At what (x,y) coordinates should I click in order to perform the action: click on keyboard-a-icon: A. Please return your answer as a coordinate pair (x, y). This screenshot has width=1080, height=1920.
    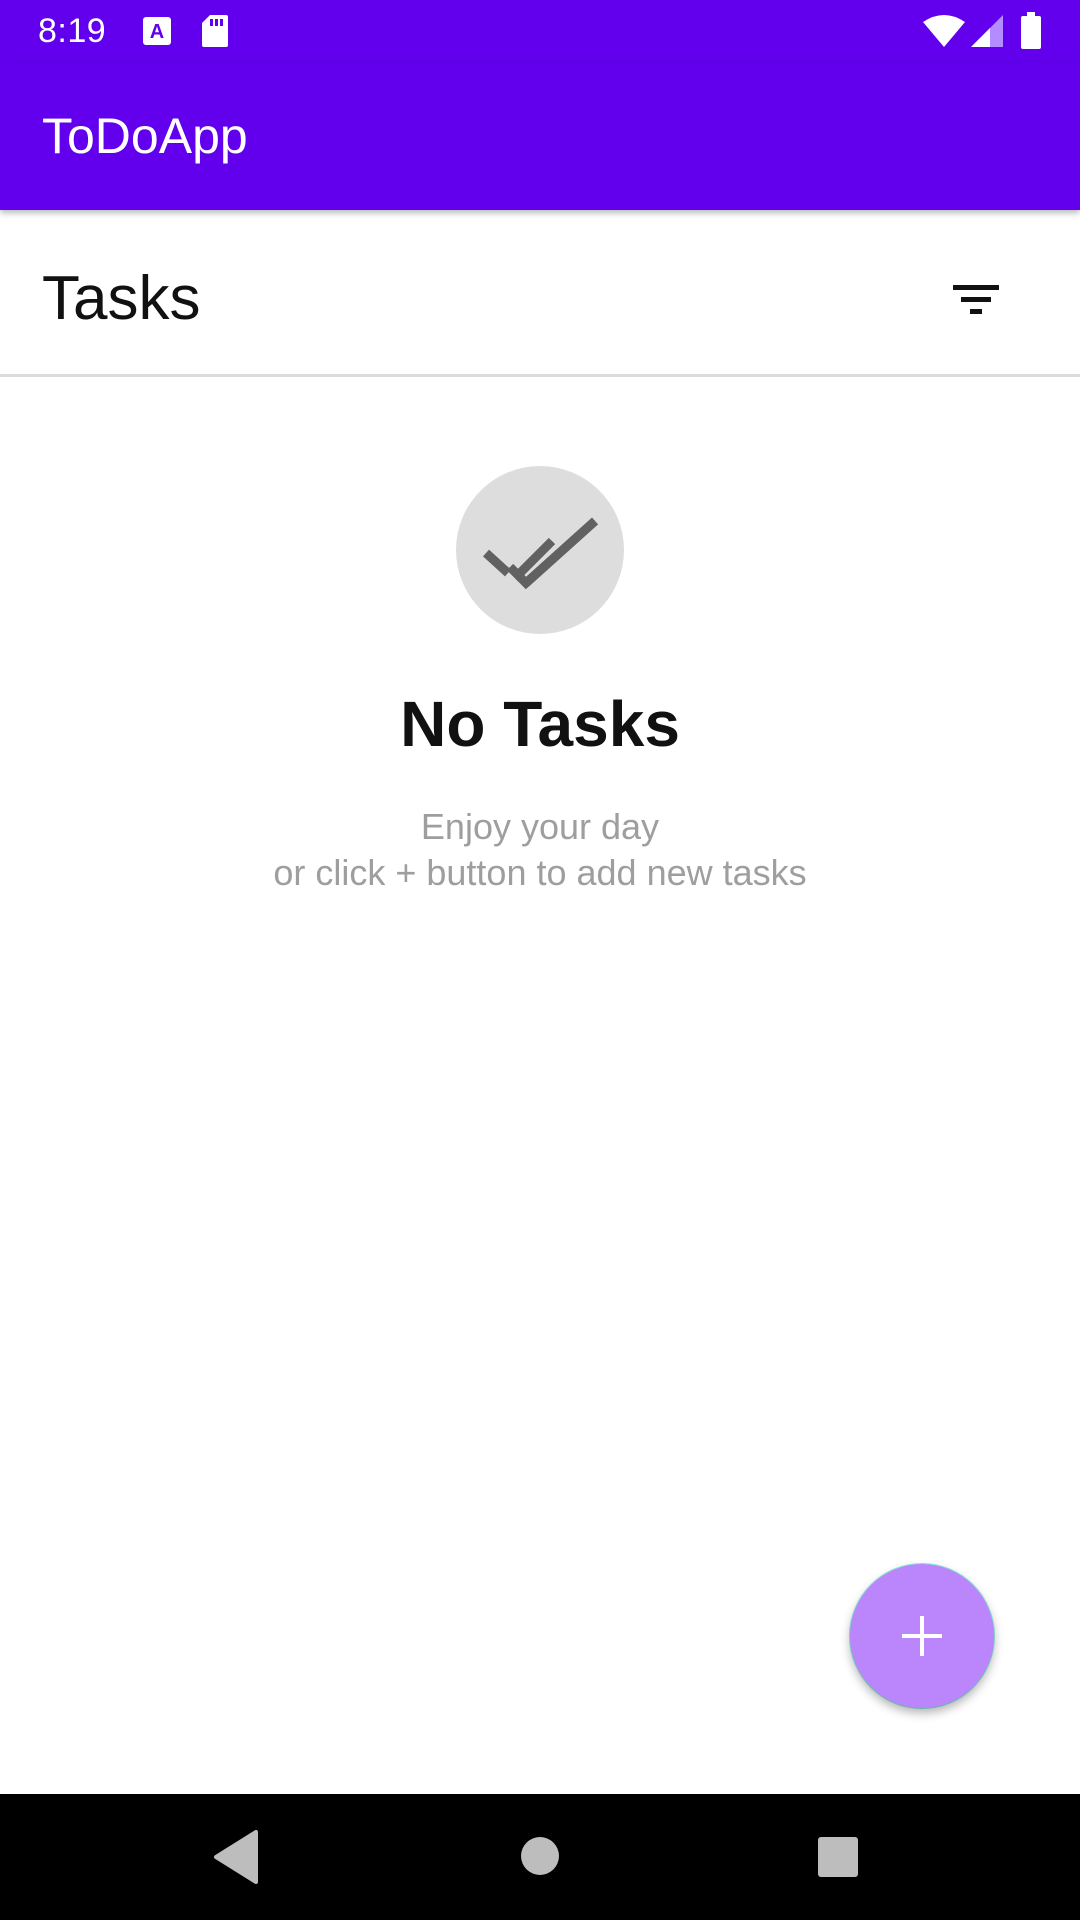
    Looking at the image, I should click on (157, 33).